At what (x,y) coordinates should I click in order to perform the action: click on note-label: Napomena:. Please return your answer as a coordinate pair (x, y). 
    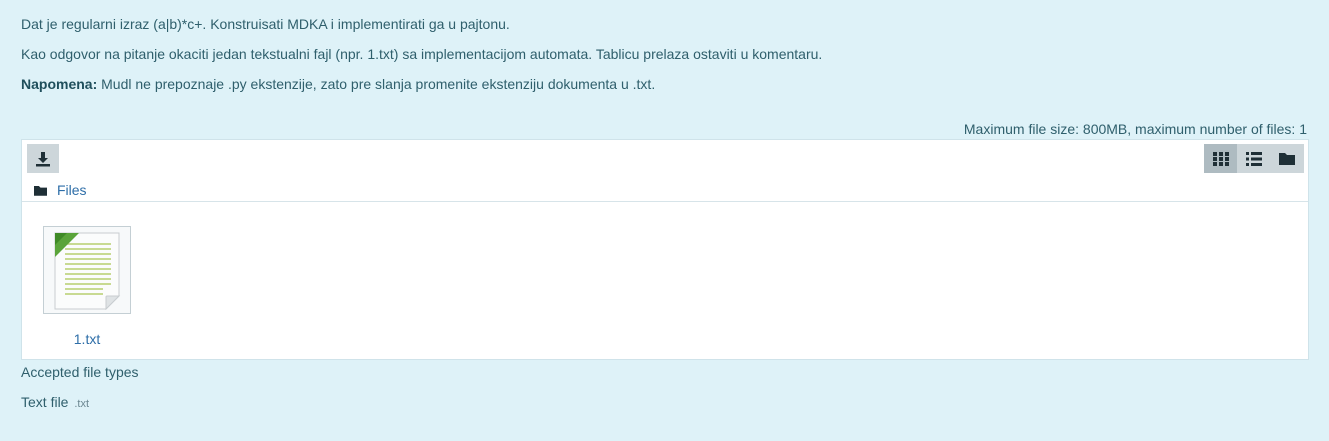
    Looking at the image, I should click on (59, 84).